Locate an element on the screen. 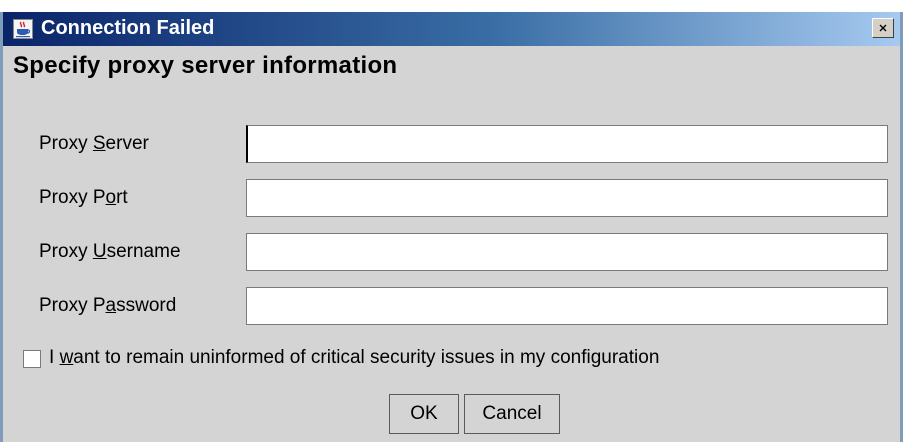 The width and height of the screenshot is (903, 442). proxy-server-row: Proxy Server is located at coordinates (451, 145).